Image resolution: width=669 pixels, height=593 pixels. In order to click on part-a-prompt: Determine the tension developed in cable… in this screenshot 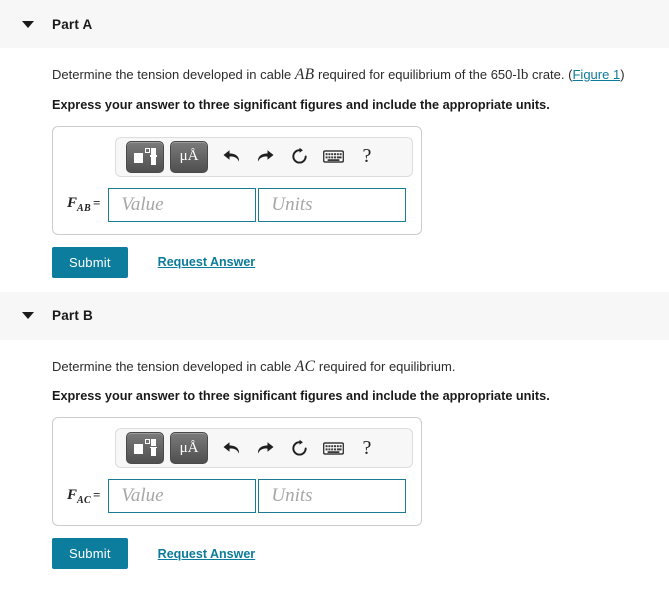, I will do `click(360, 75)`.